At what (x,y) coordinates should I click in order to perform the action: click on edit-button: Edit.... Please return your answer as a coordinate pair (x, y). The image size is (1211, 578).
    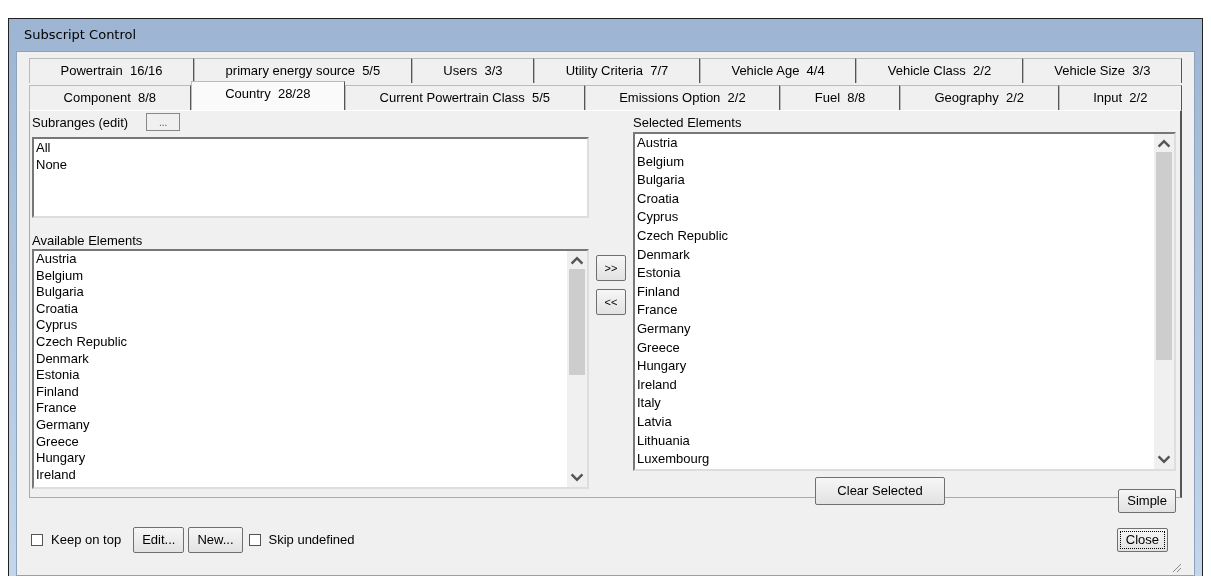
    Looking at the image, I should click on (159, 539).